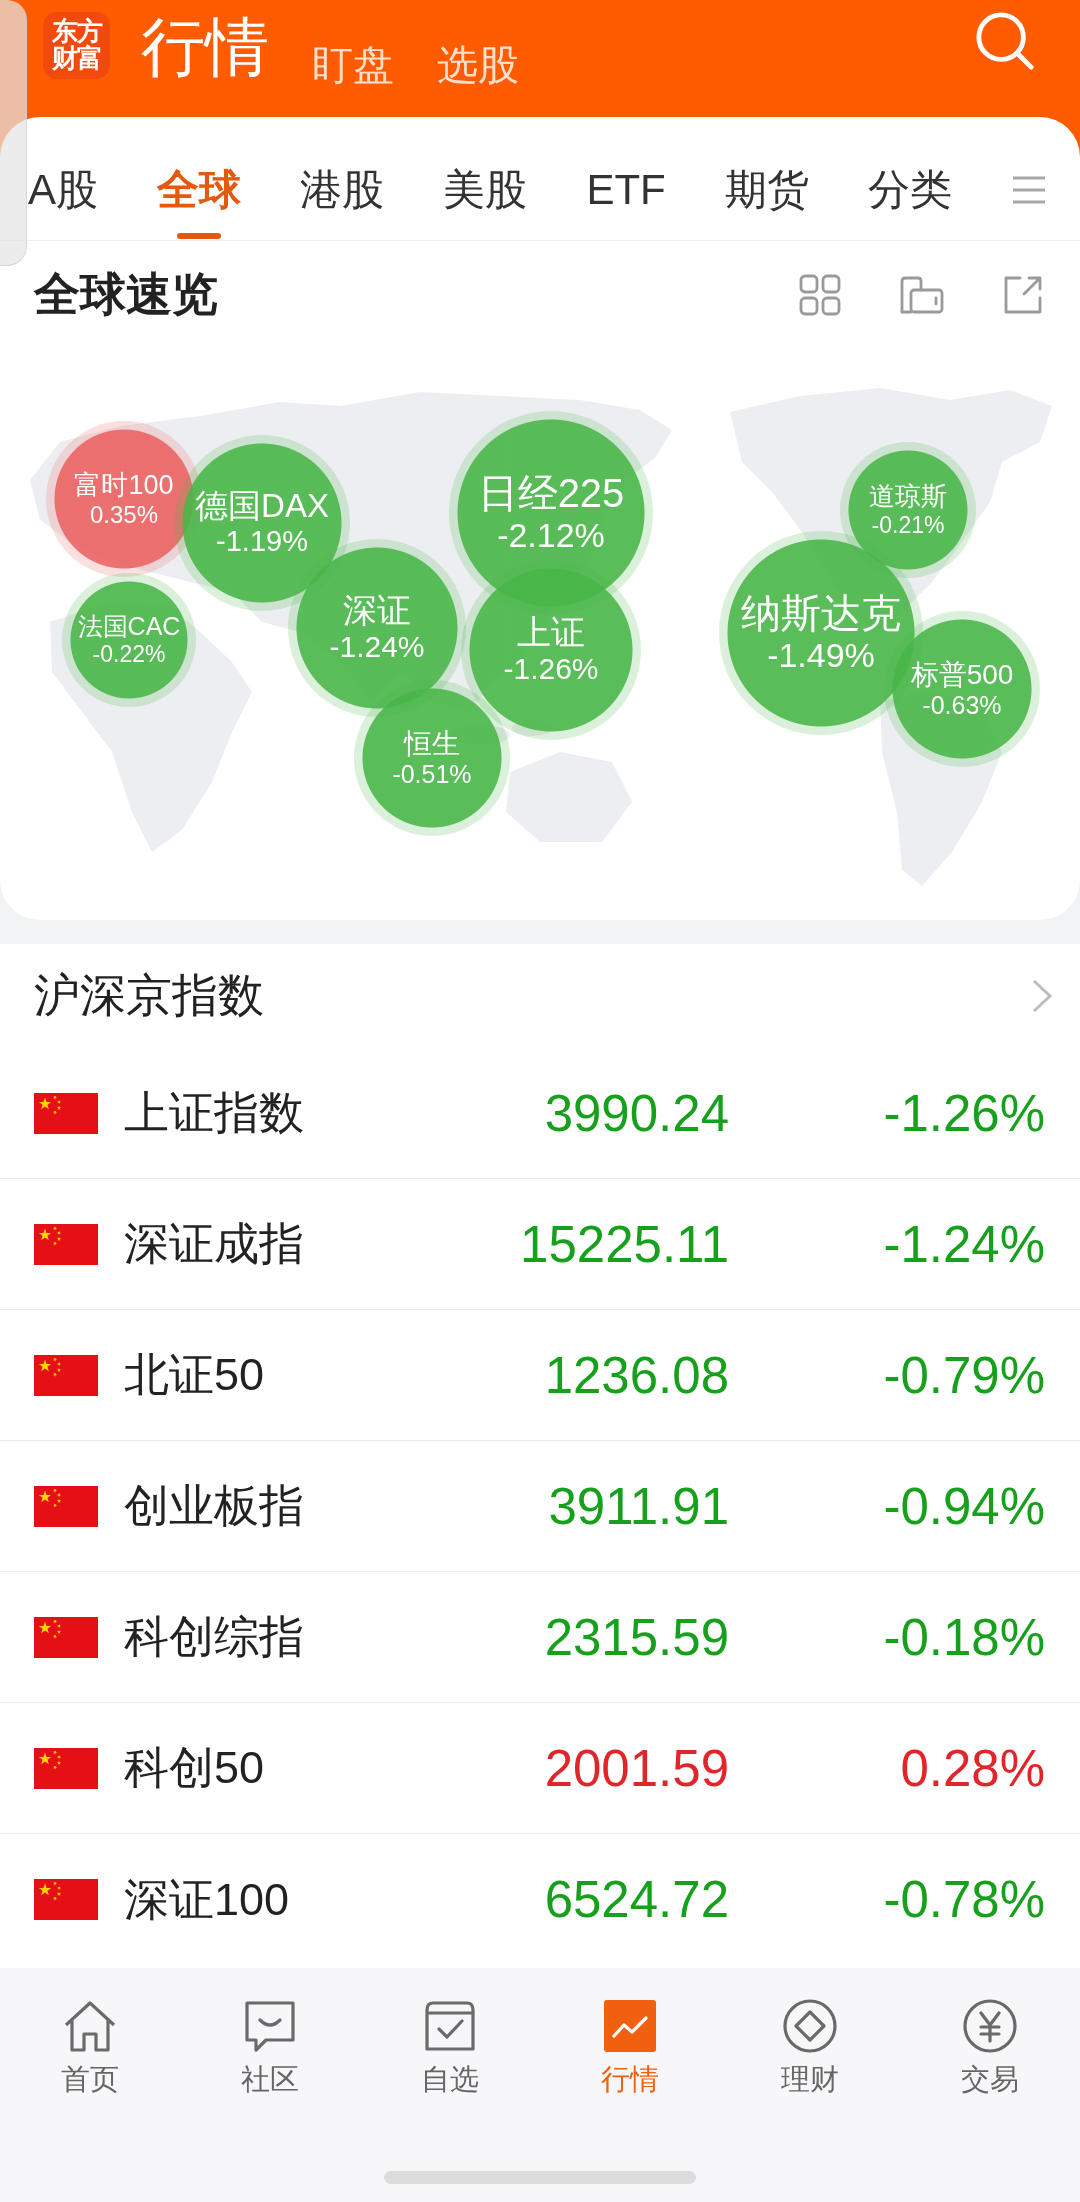 The image size is (1080, 2202). What do you see at coordinates (1042, 996) in the screenshot?
I see `chevron-right-icon` at bounding box center [1042, 996].